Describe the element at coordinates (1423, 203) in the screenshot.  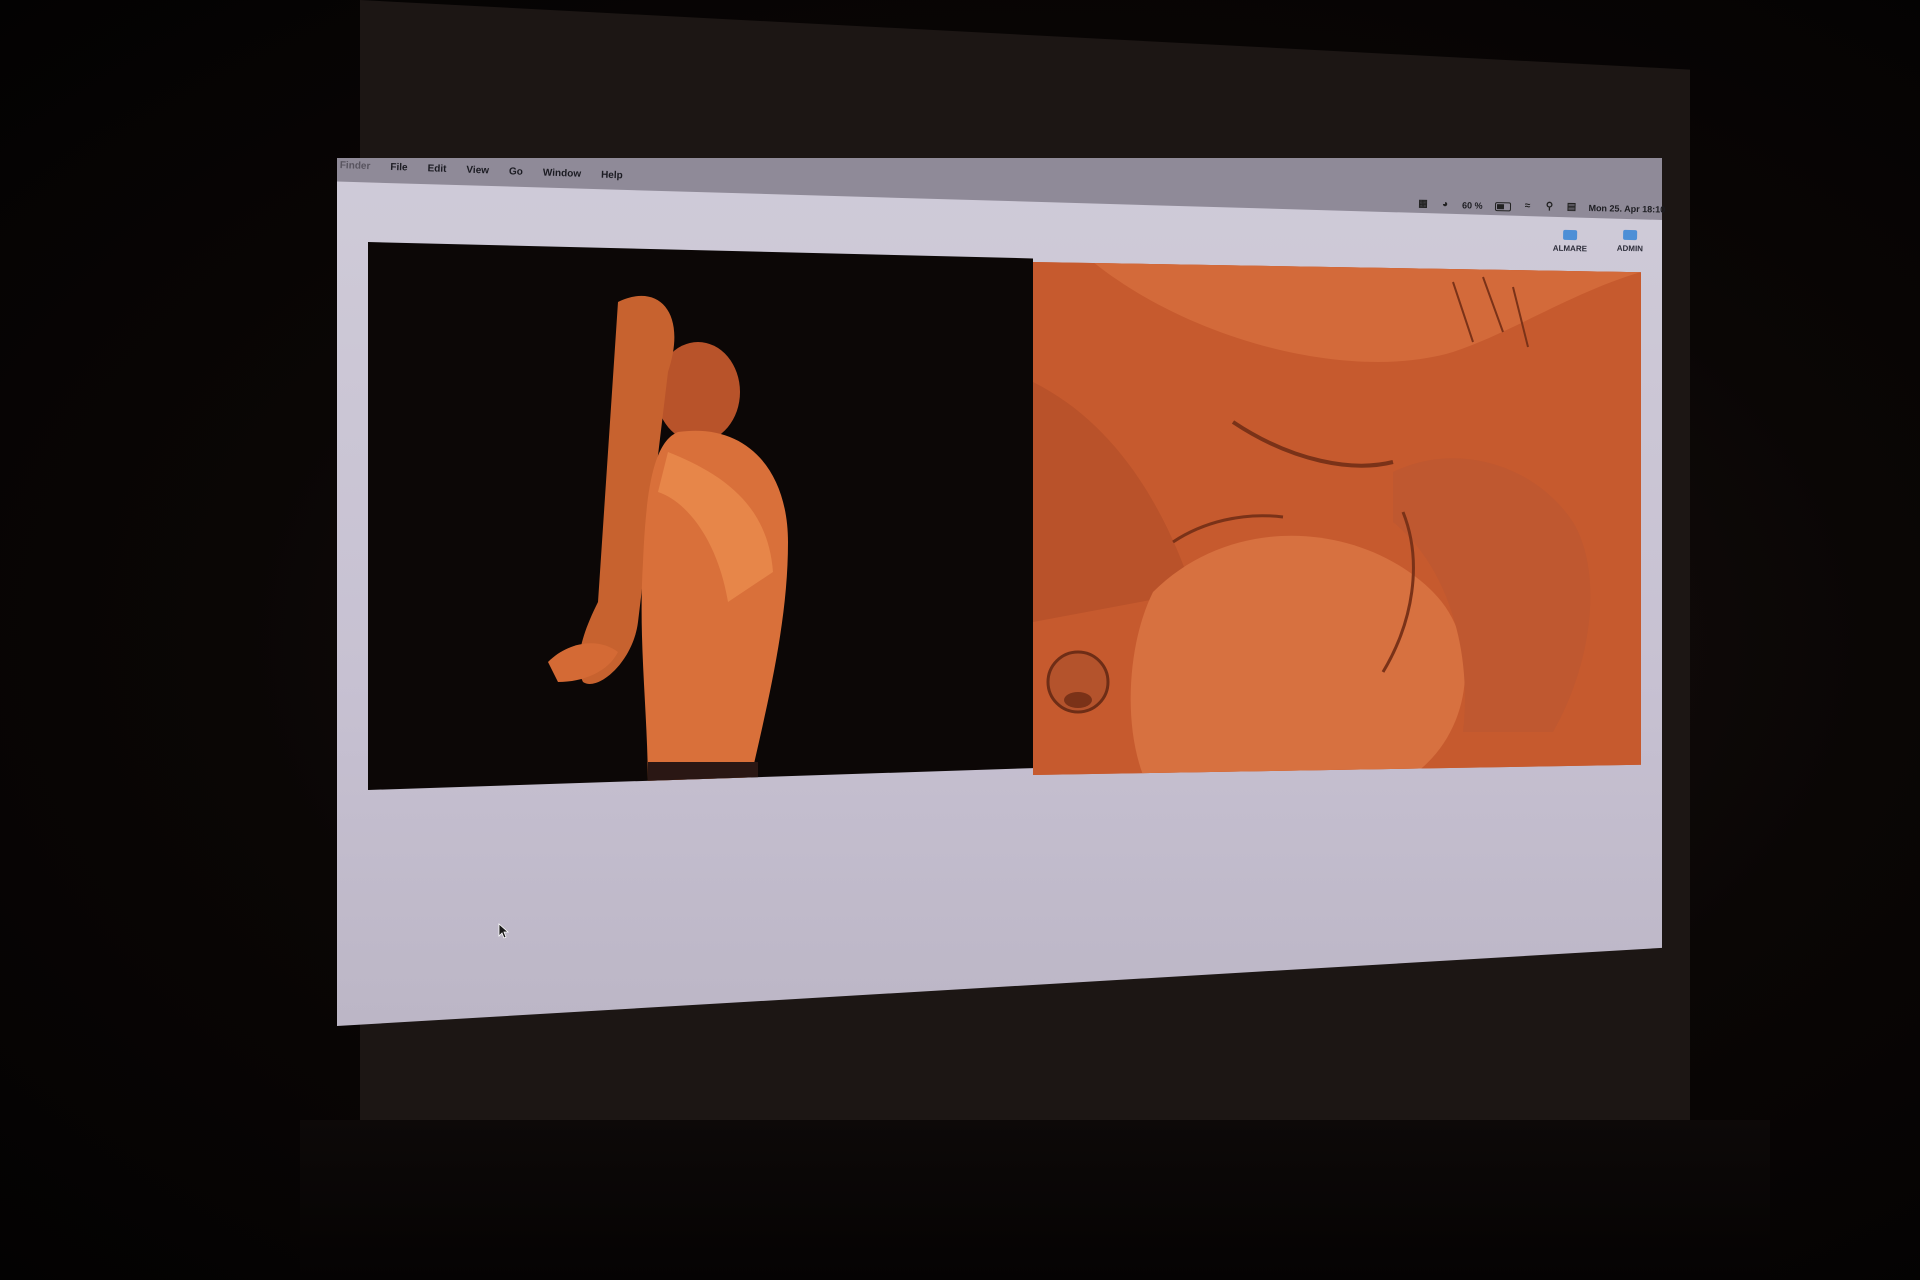
I see `document-status-icon: ▦` at that location.